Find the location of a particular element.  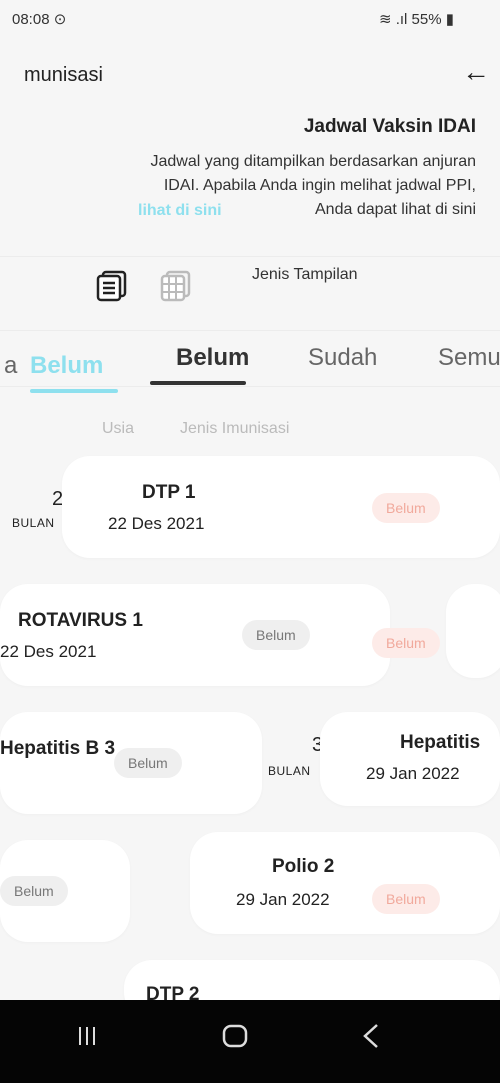

recent-apps-button is located at coordinates (87, 1036).